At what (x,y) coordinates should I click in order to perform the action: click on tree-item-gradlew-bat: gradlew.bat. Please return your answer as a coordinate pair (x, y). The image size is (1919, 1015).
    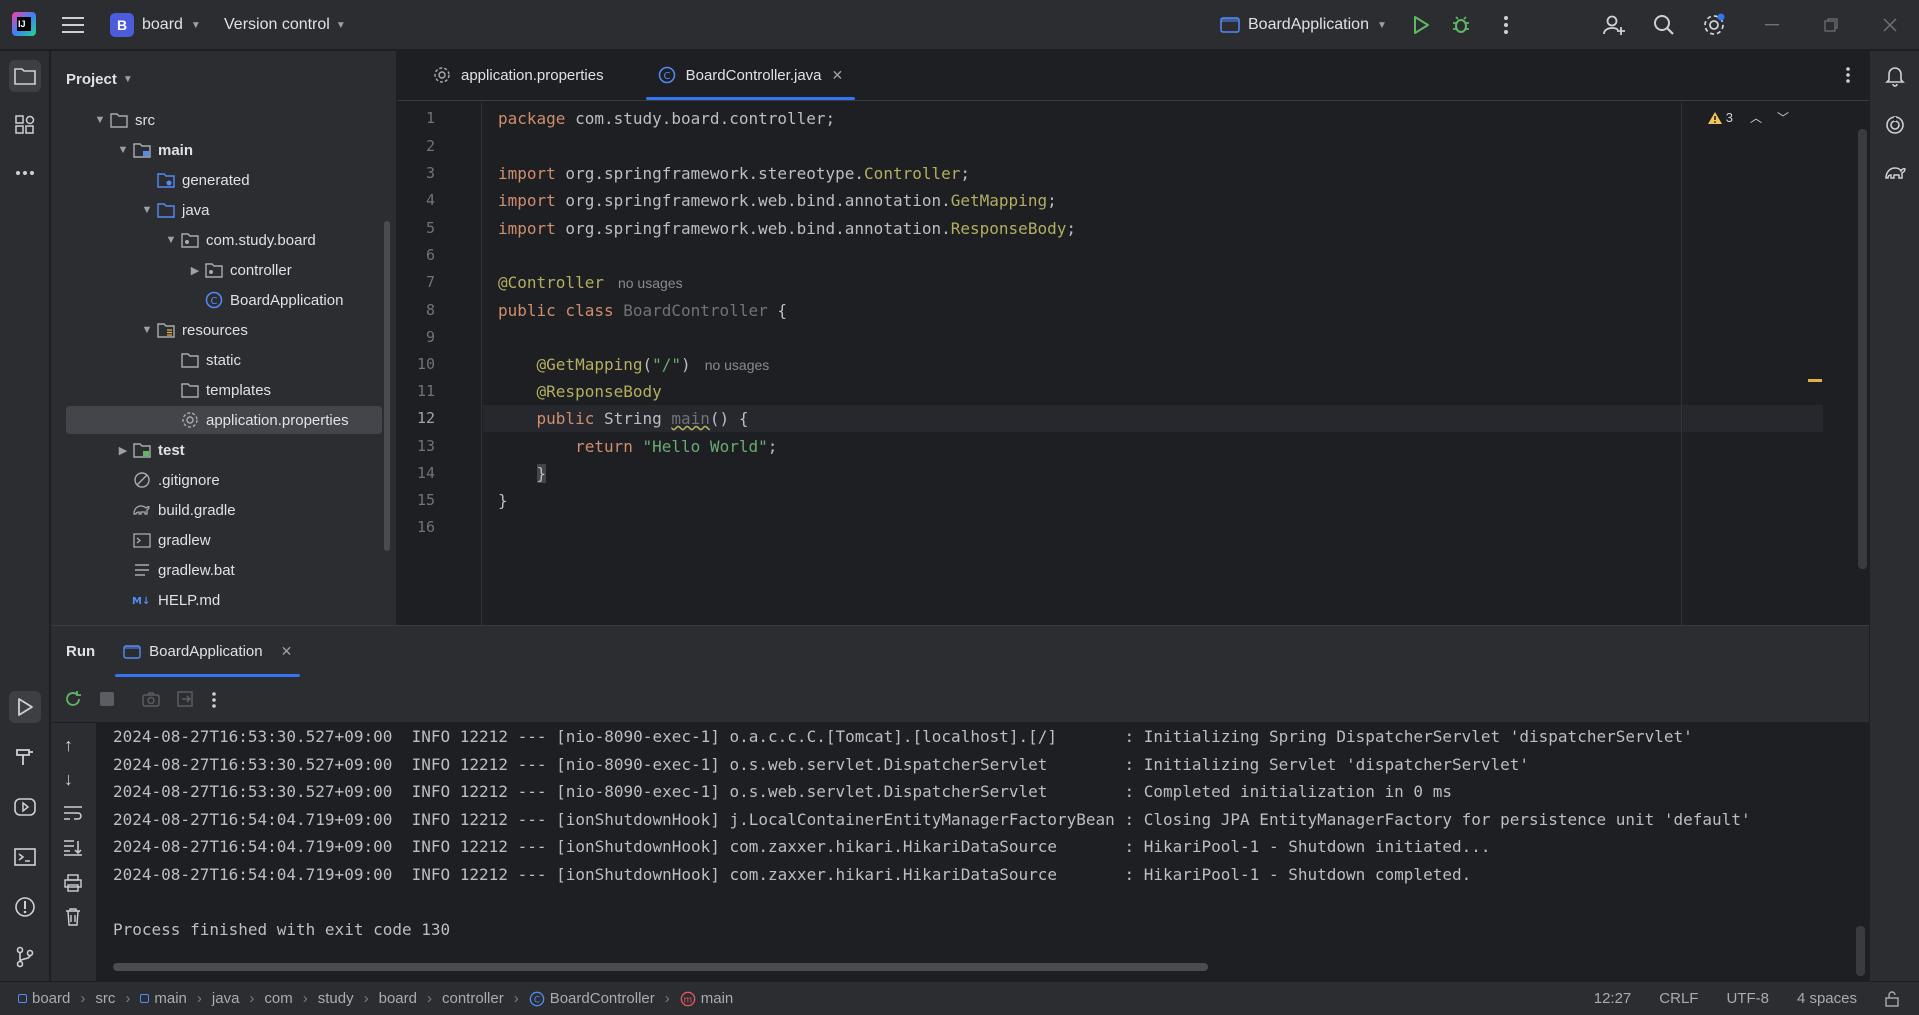
    Looking at the image, I should click on (224, 570).